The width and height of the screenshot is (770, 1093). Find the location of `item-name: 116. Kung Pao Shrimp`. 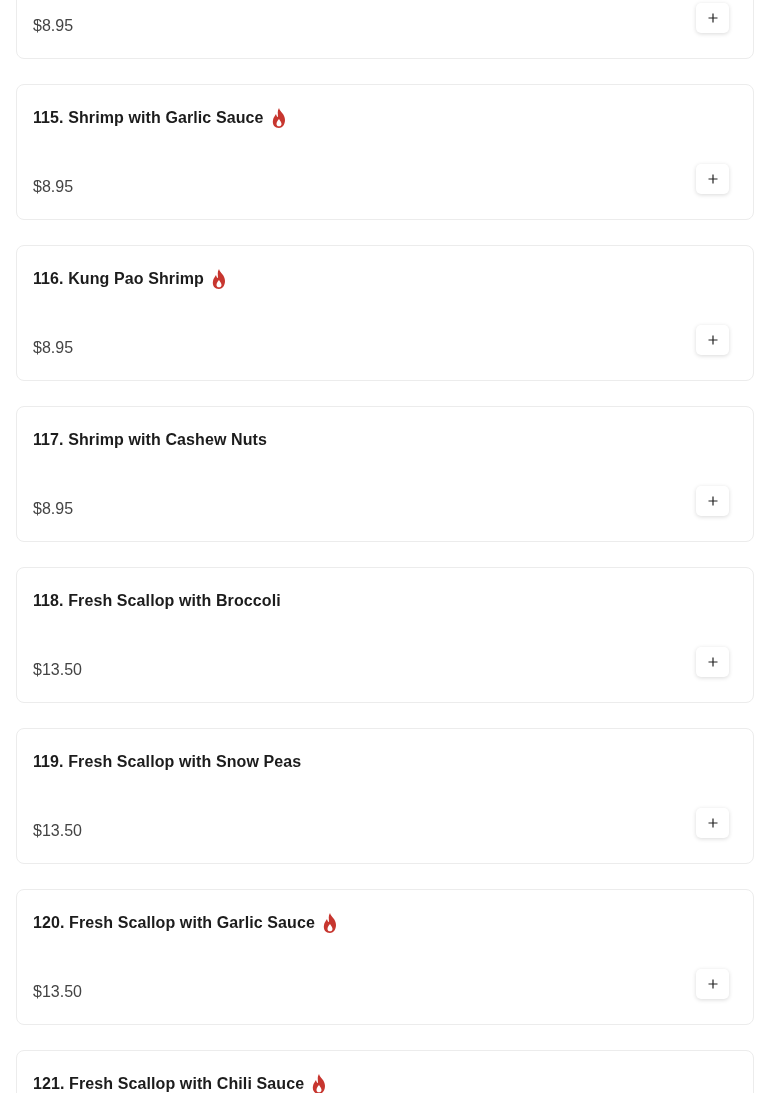

item-name: 116. Kung Pao Shrimp is located at coordinates (118, 279).